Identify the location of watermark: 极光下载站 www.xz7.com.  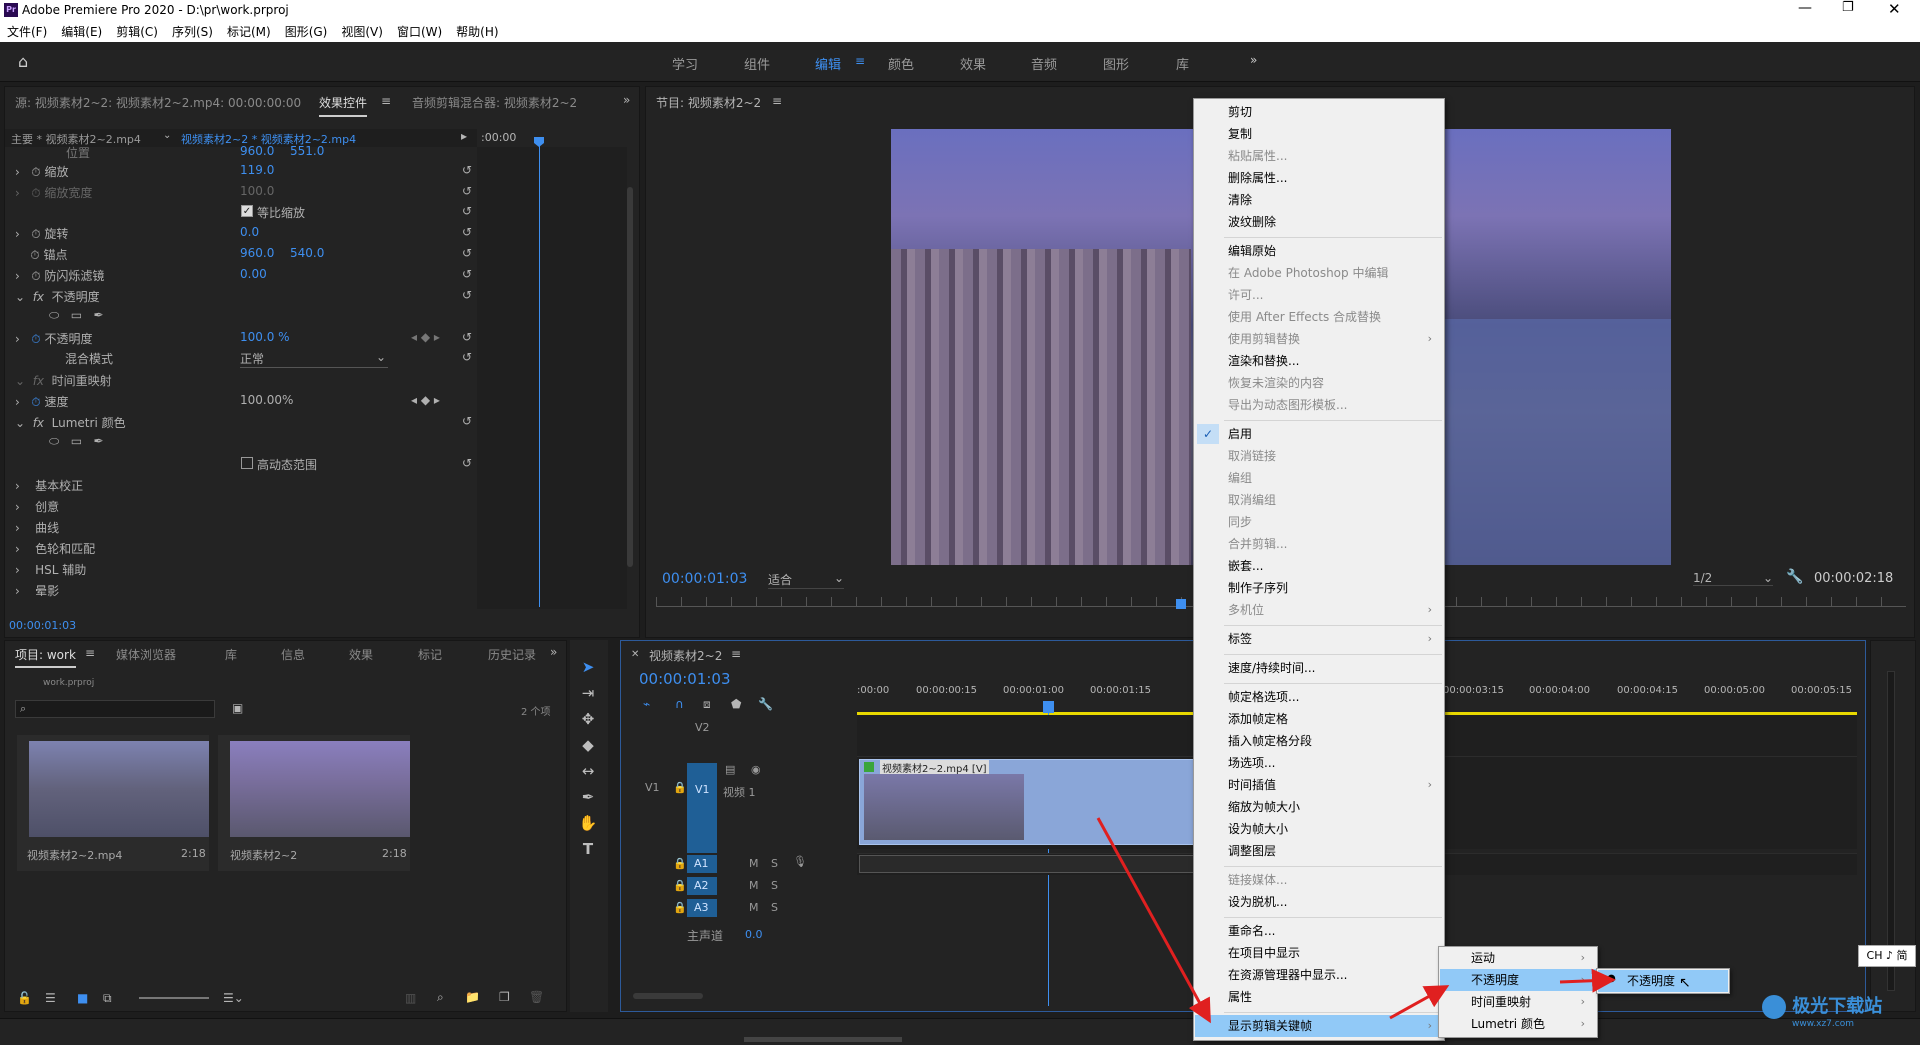
(1822, 1010).